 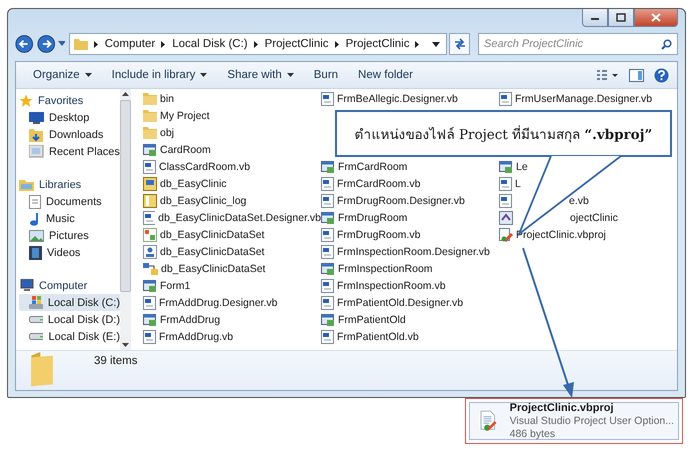 What do you see at coordinates (260, 75) in the screenshot?
I see `toolbar-button: Share with` at bounding box center [260, 75].